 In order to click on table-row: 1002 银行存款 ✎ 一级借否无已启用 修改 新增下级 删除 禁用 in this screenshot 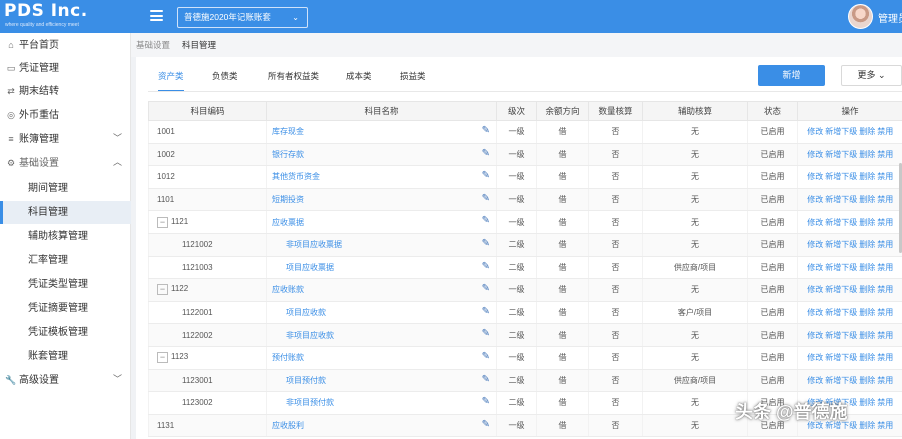, I will do `click(525, 155)`.